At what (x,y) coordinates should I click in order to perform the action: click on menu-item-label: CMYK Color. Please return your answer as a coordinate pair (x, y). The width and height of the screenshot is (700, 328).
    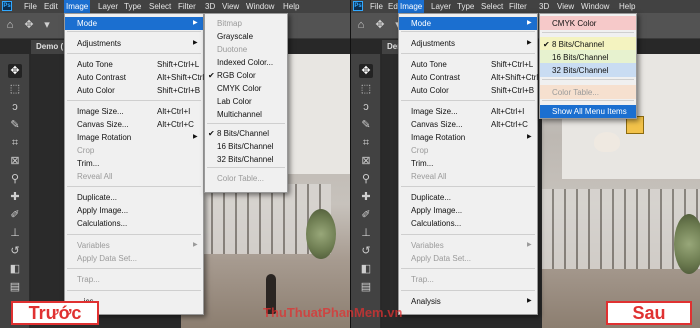
    Looking at the image, I should click on (574, 23).